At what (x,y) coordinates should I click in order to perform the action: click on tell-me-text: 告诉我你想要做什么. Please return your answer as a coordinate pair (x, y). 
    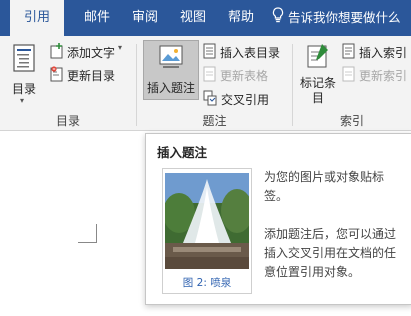
    Looking at the image, I should click on (344, 17).